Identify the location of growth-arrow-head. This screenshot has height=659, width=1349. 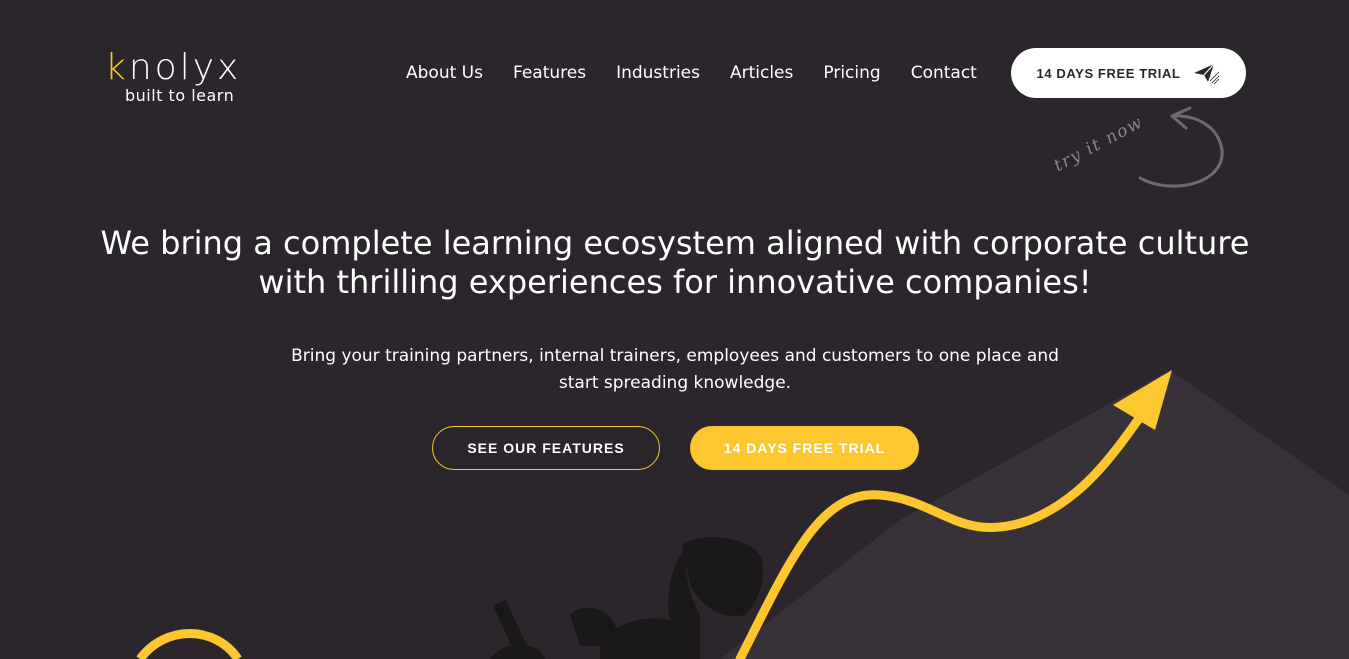
(1142, 400).